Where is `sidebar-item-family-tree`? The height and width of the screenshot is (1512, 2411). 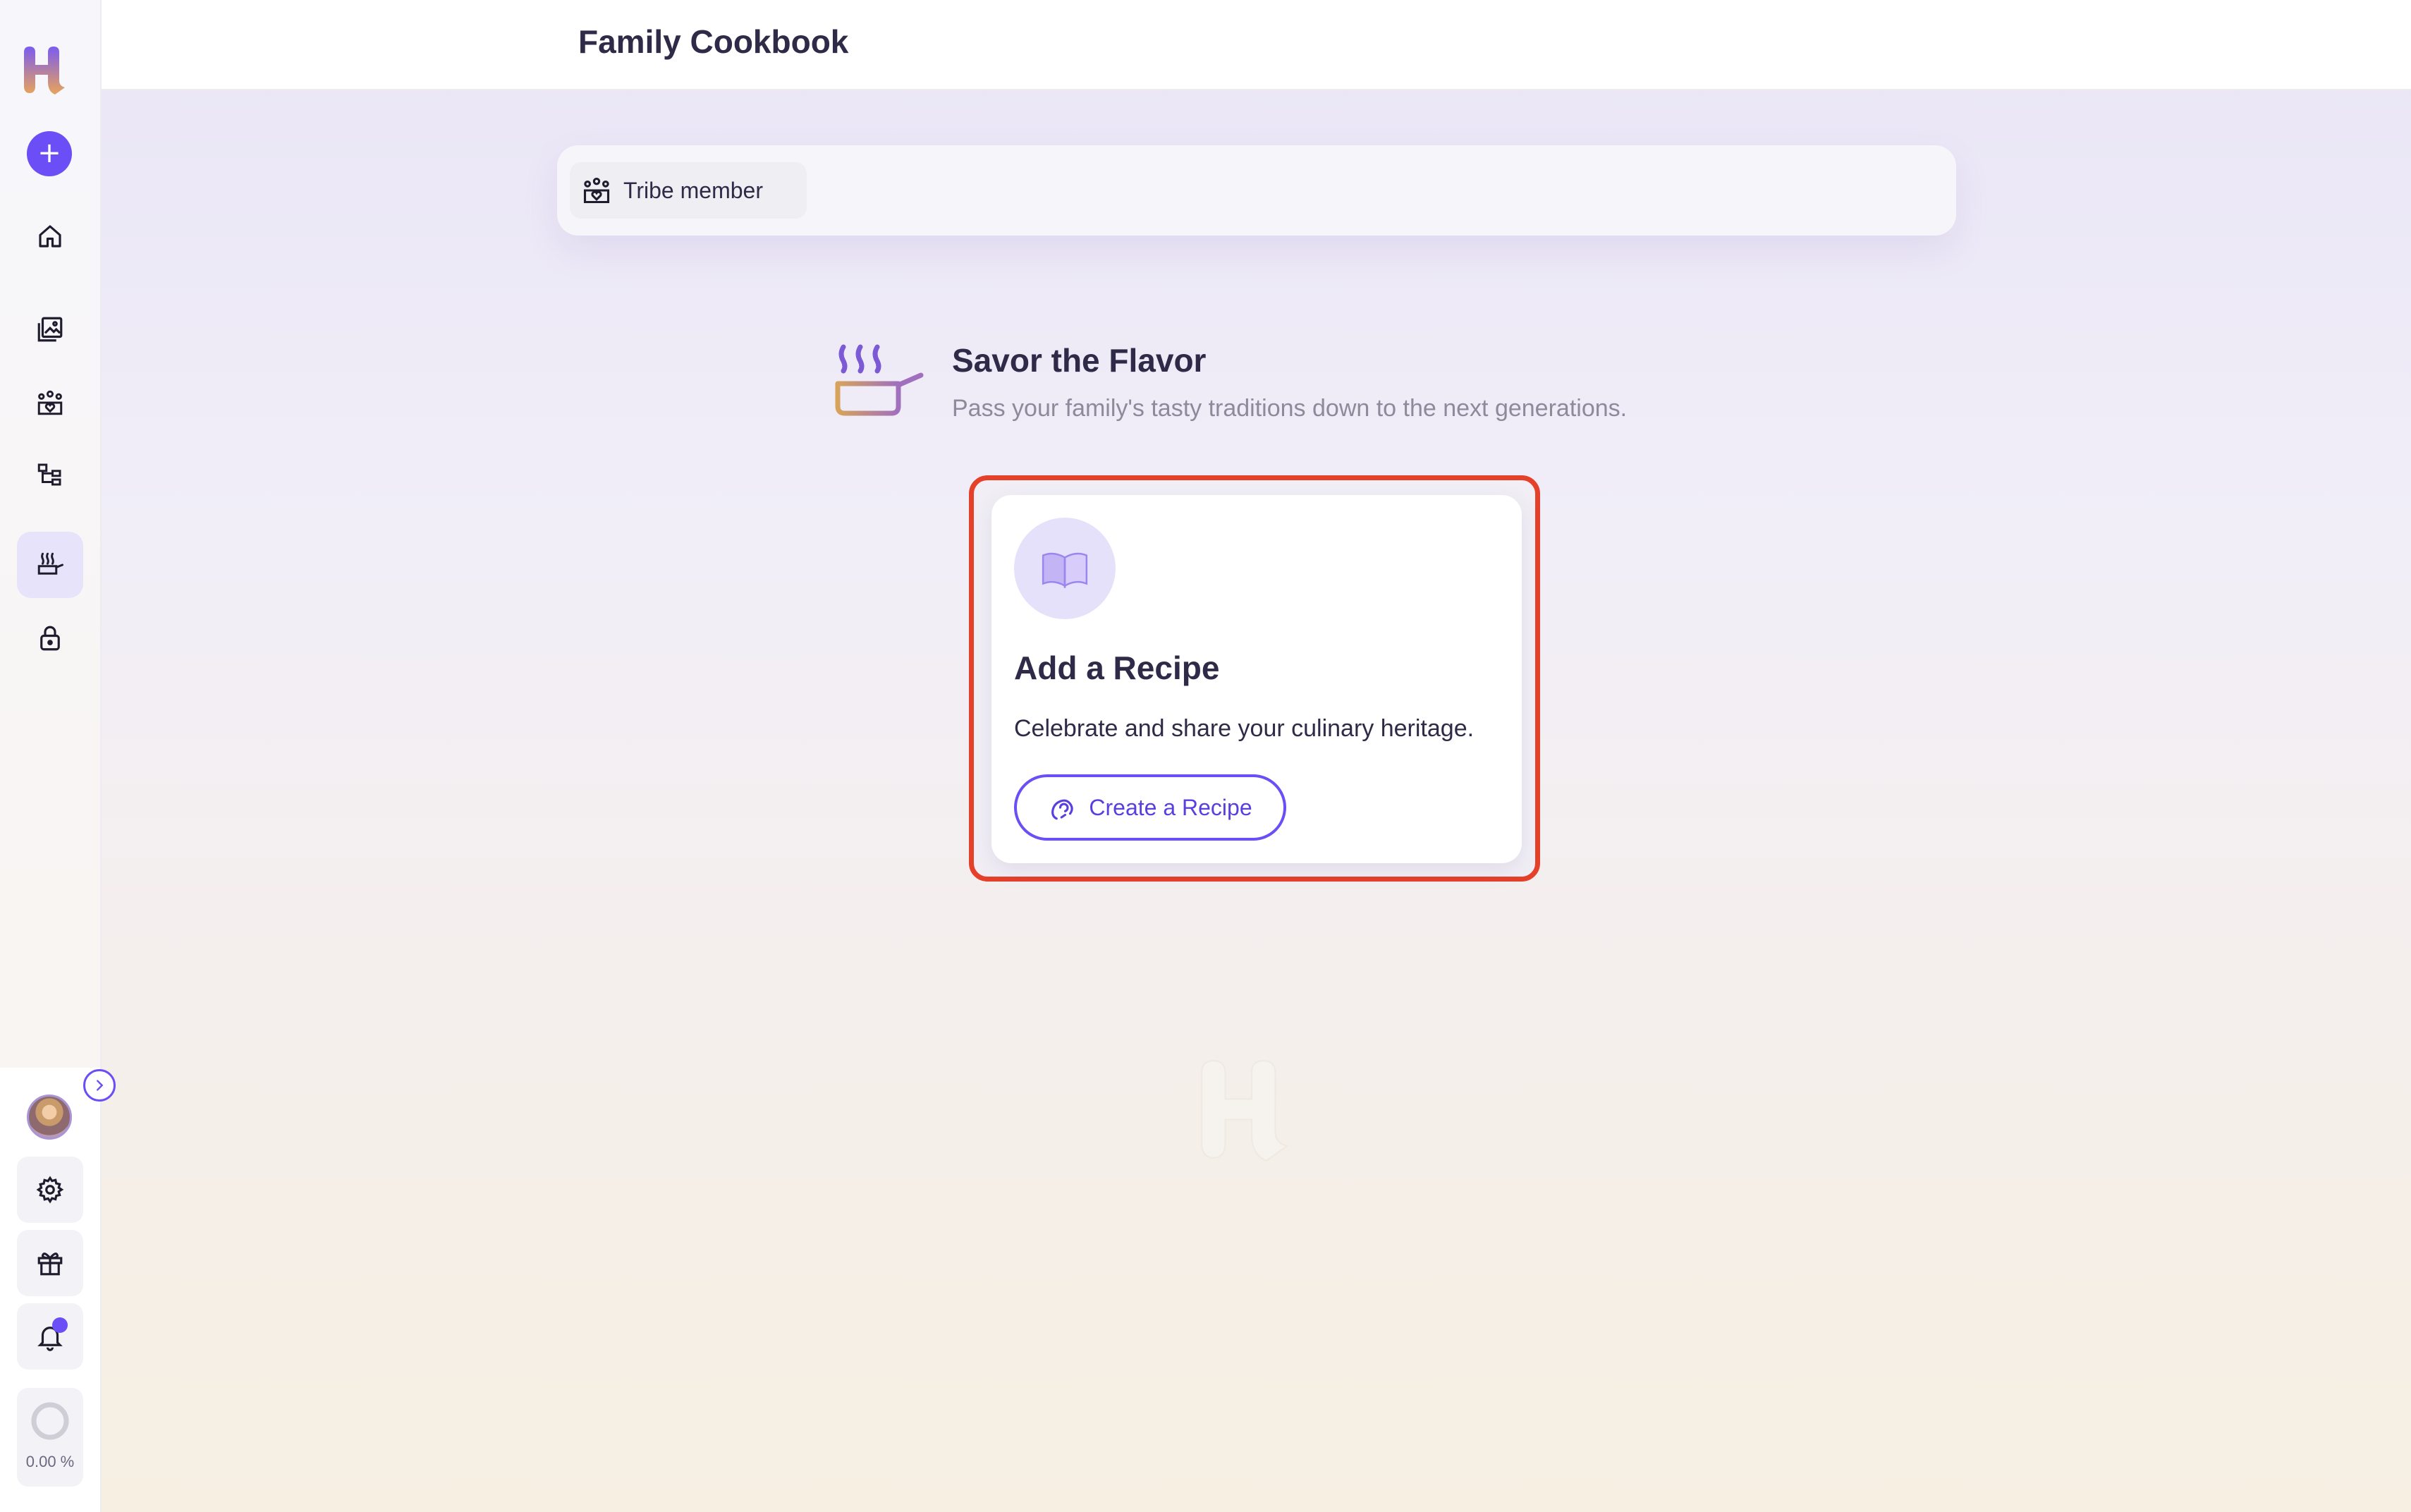 sidebar-item-family-tree is located at coordinates (50, 474).